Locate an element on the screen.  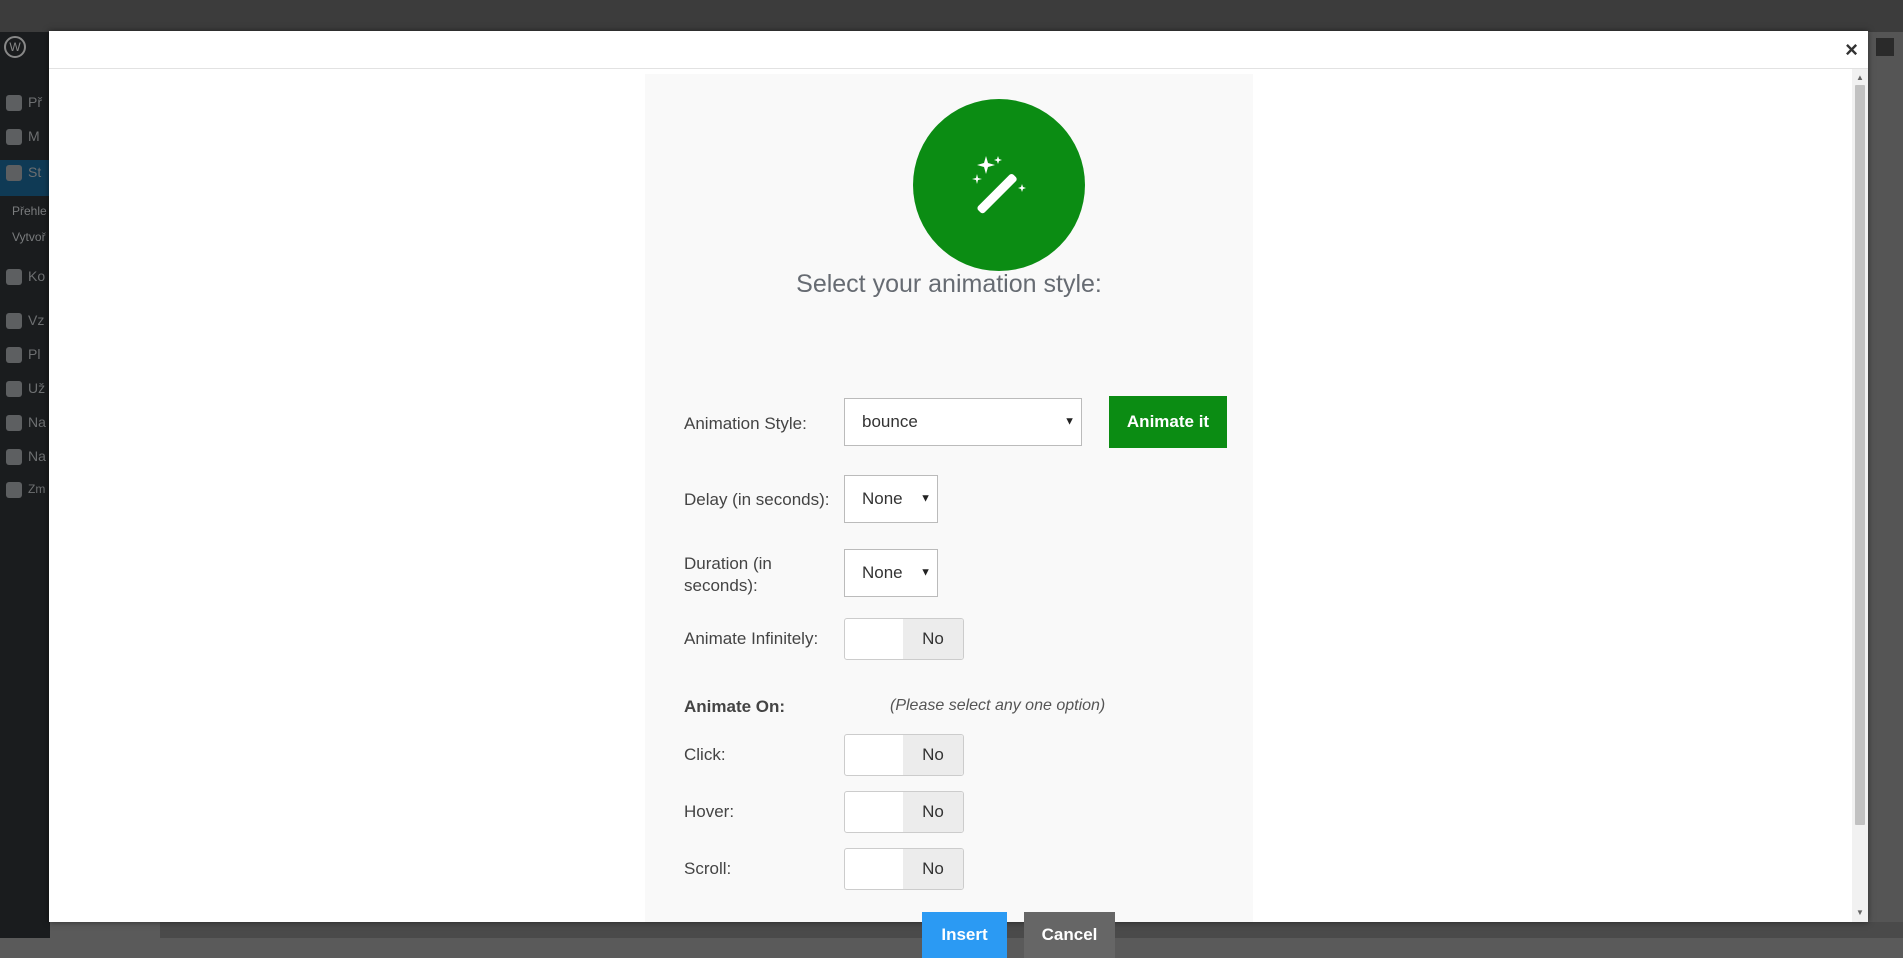
media-icon is located at coordinates (14, 137).